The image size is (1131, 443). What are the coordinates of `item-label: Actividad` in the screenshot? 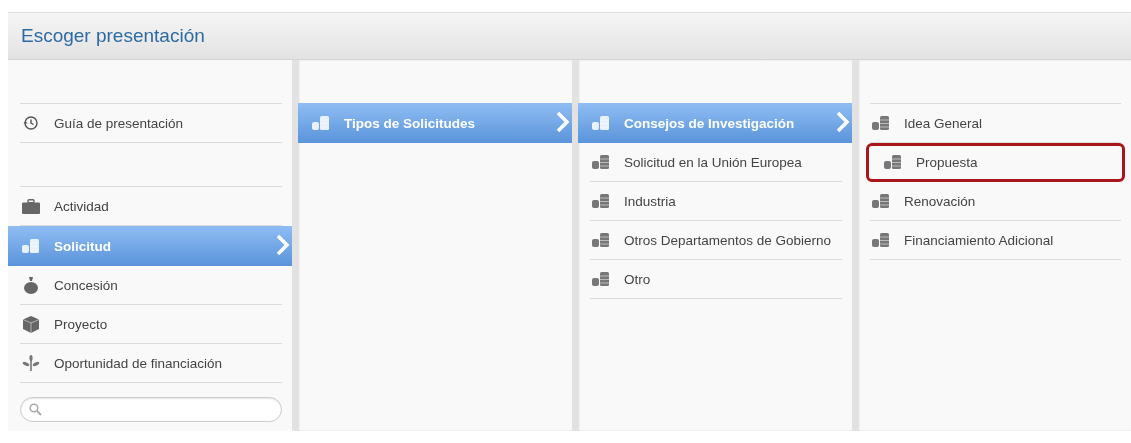 It's located at (81, 206).